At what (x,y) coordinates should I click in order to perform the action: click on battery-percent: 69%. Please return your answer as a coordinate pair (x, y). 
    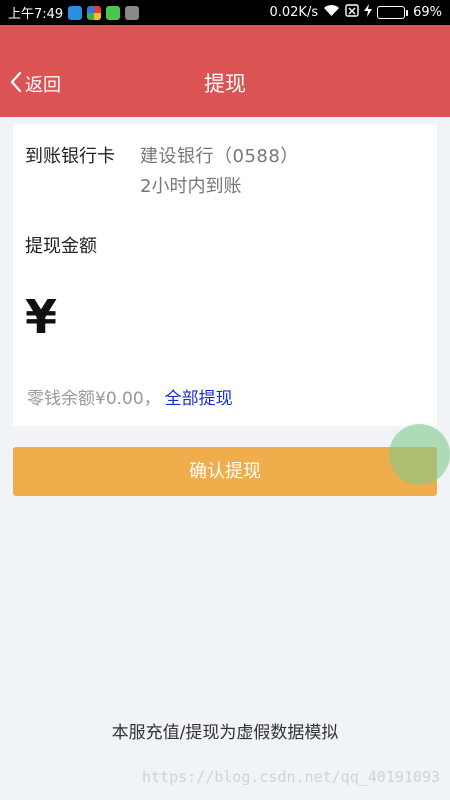
    Looking at the image, I should click on (427, 12).